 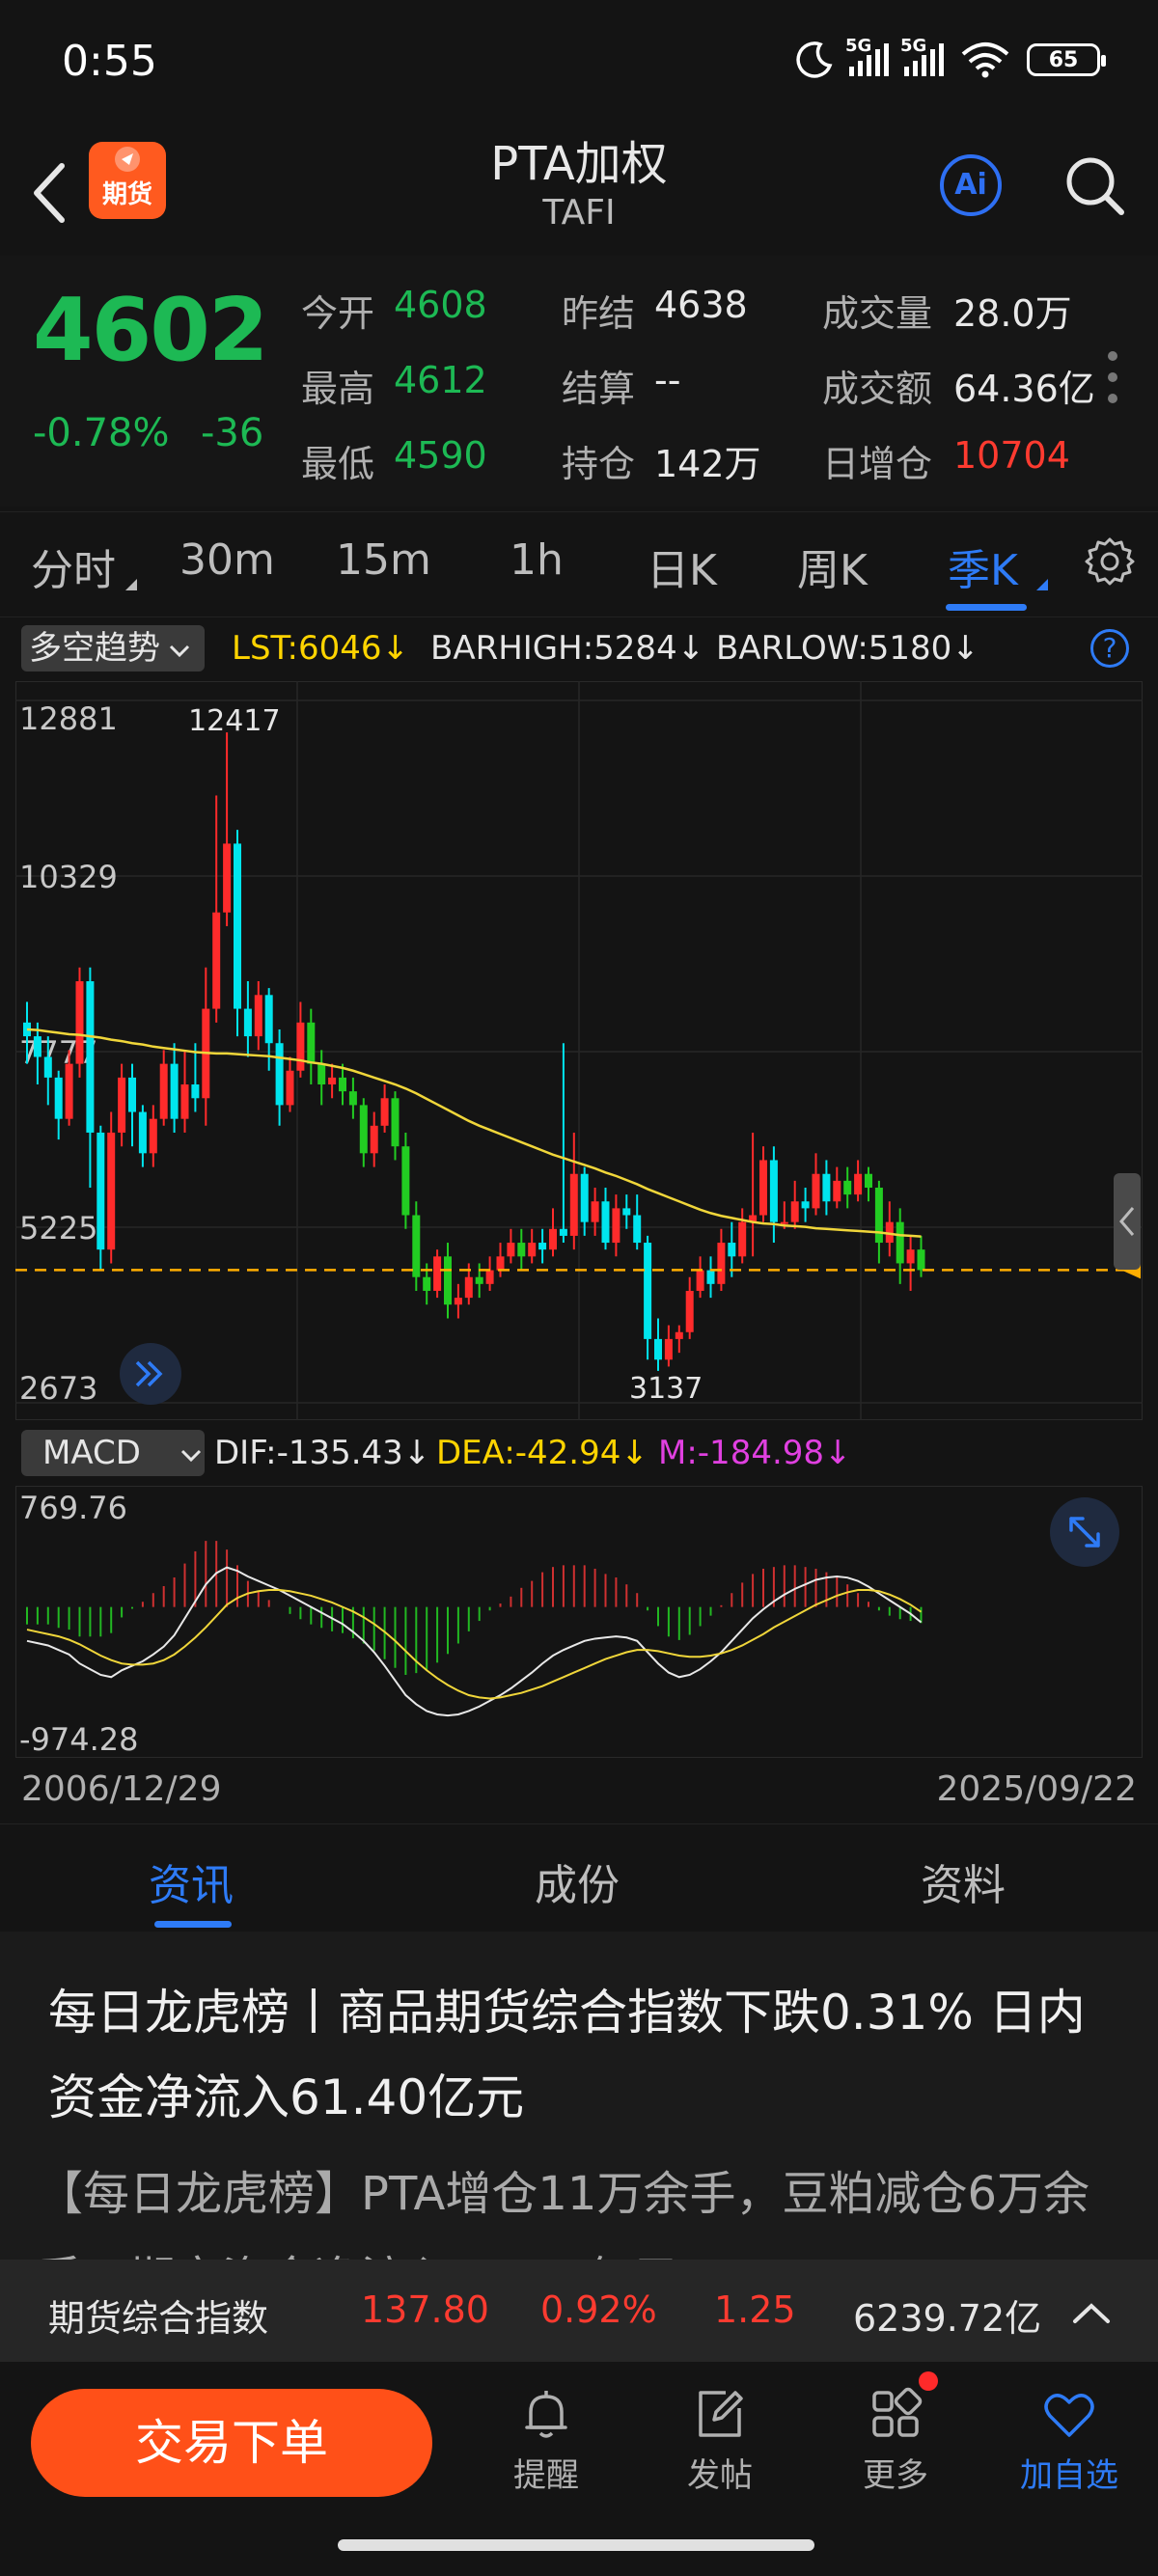 I want to click on quote-label: 昨结, so click(x=599, y=313).